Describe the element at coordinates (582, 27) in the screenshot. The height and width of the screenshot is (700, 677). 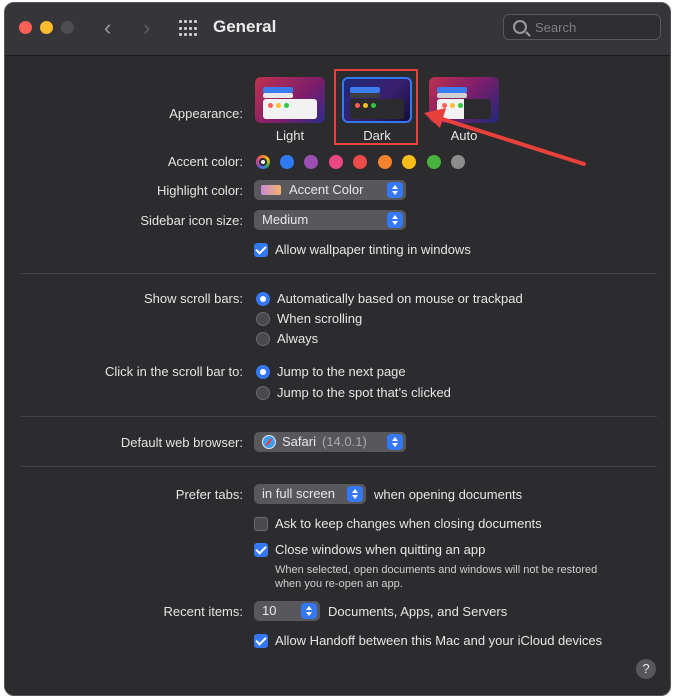
I see `search-field: Search` at that location.